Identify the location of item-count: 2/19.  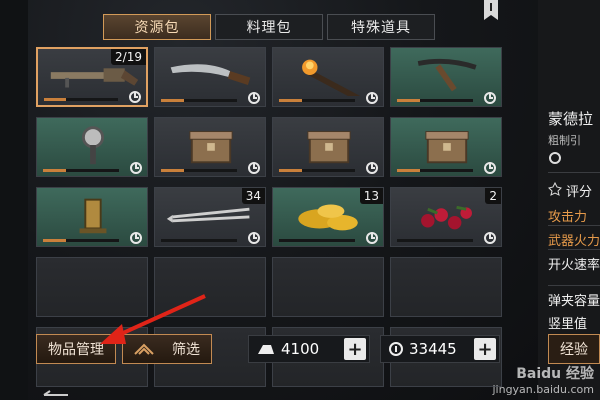
(128, 57).